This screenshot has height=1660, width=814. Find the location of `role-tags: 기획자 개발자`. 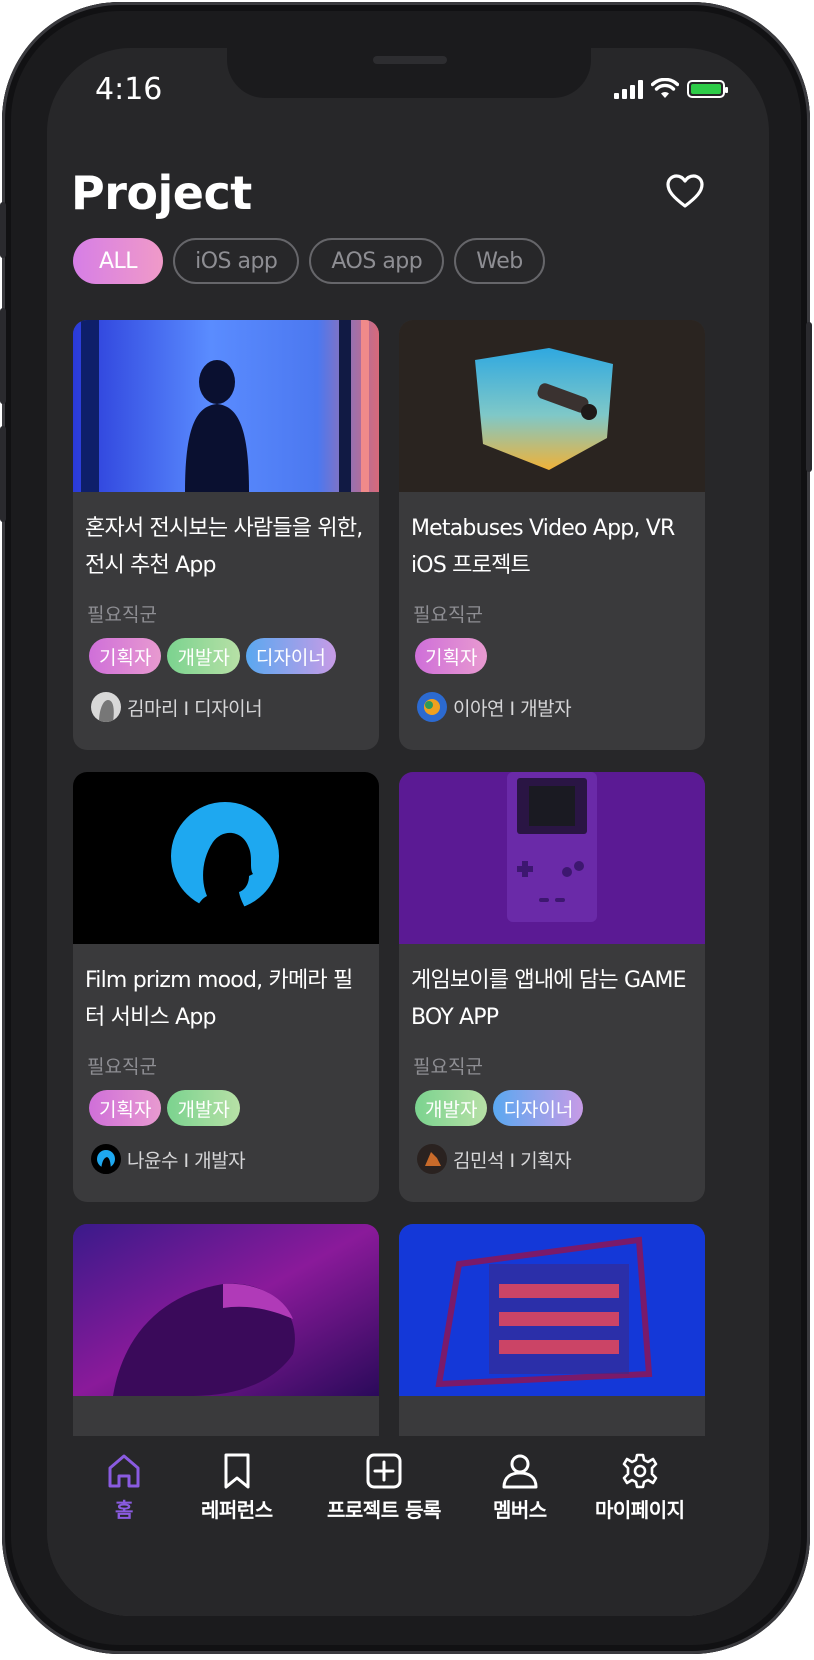

role-tags: 기획자 개발자 is located at coordinates (164, 1108).